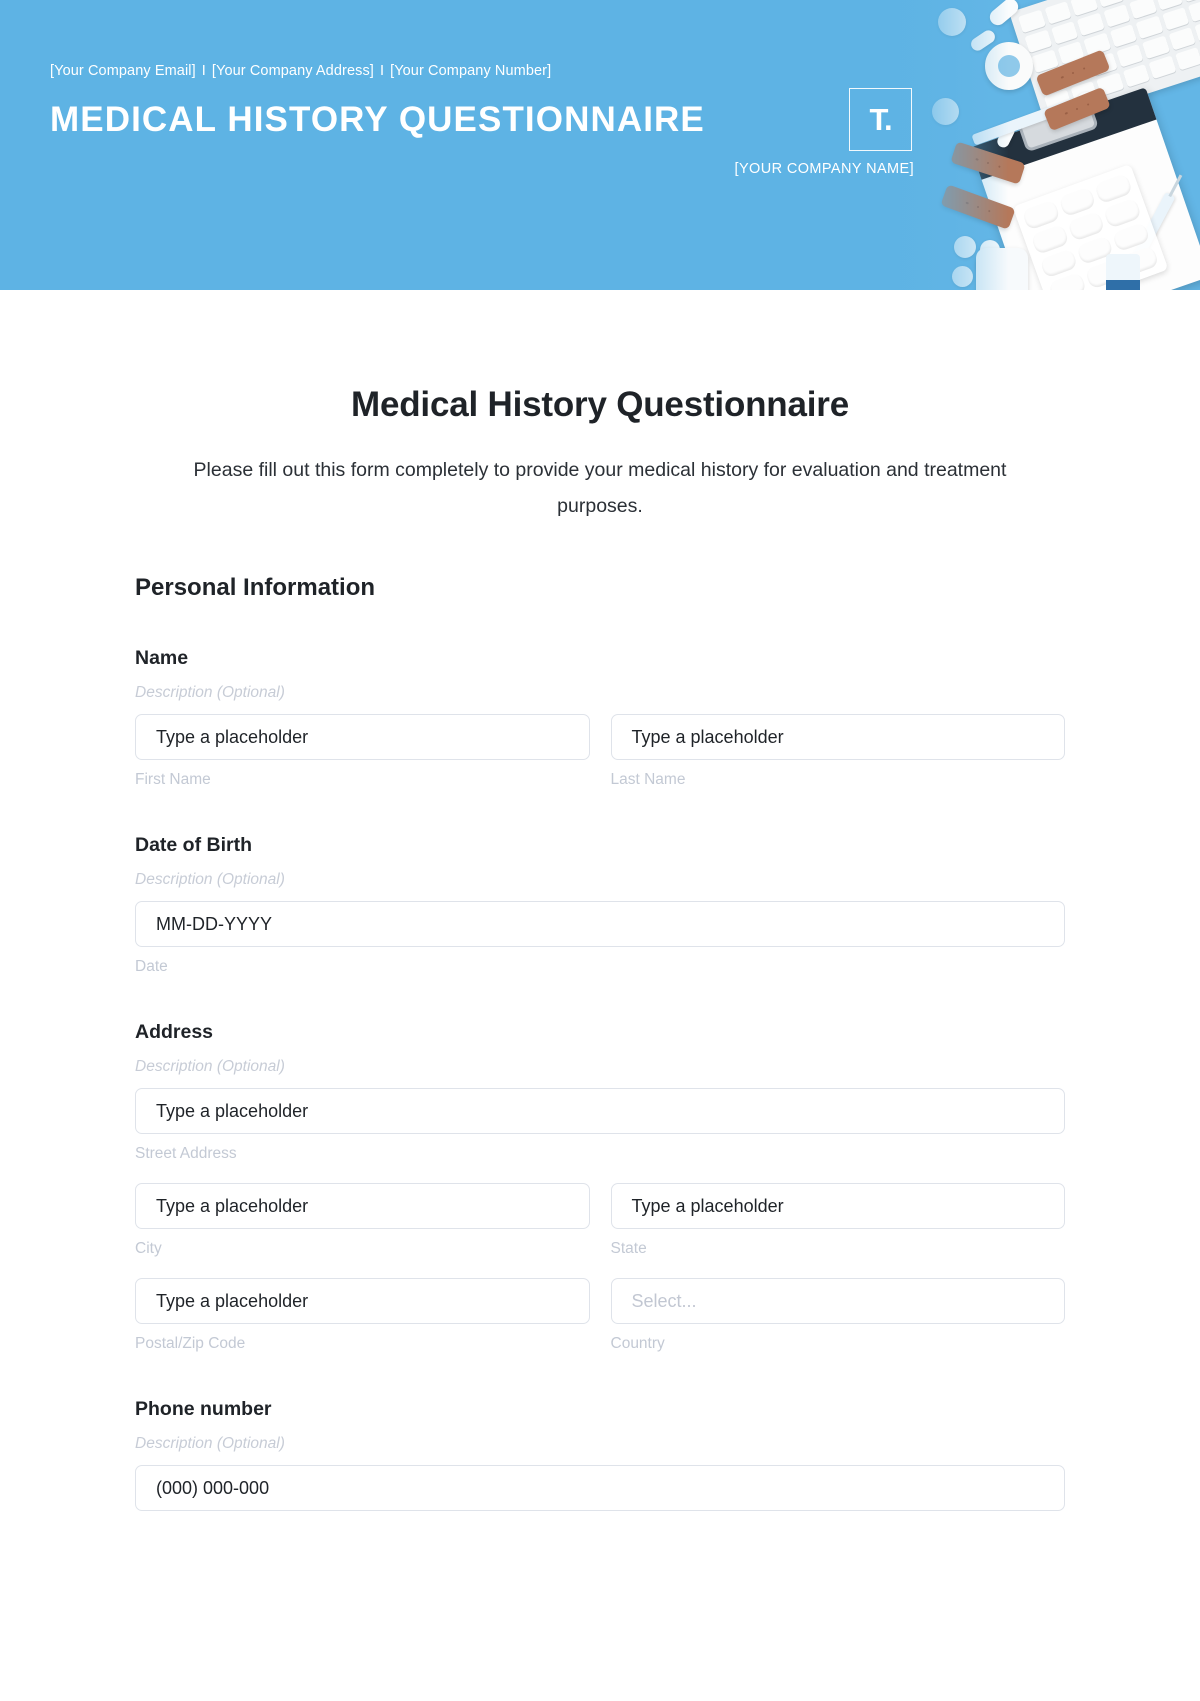 Image resolution: width=1200 pixels, height=1701 pixels. What do you see at coordinates (600, 1111) in the screenshot?
I see `street-address-input: Type a placeholder` at bounding box center [600, 1111].